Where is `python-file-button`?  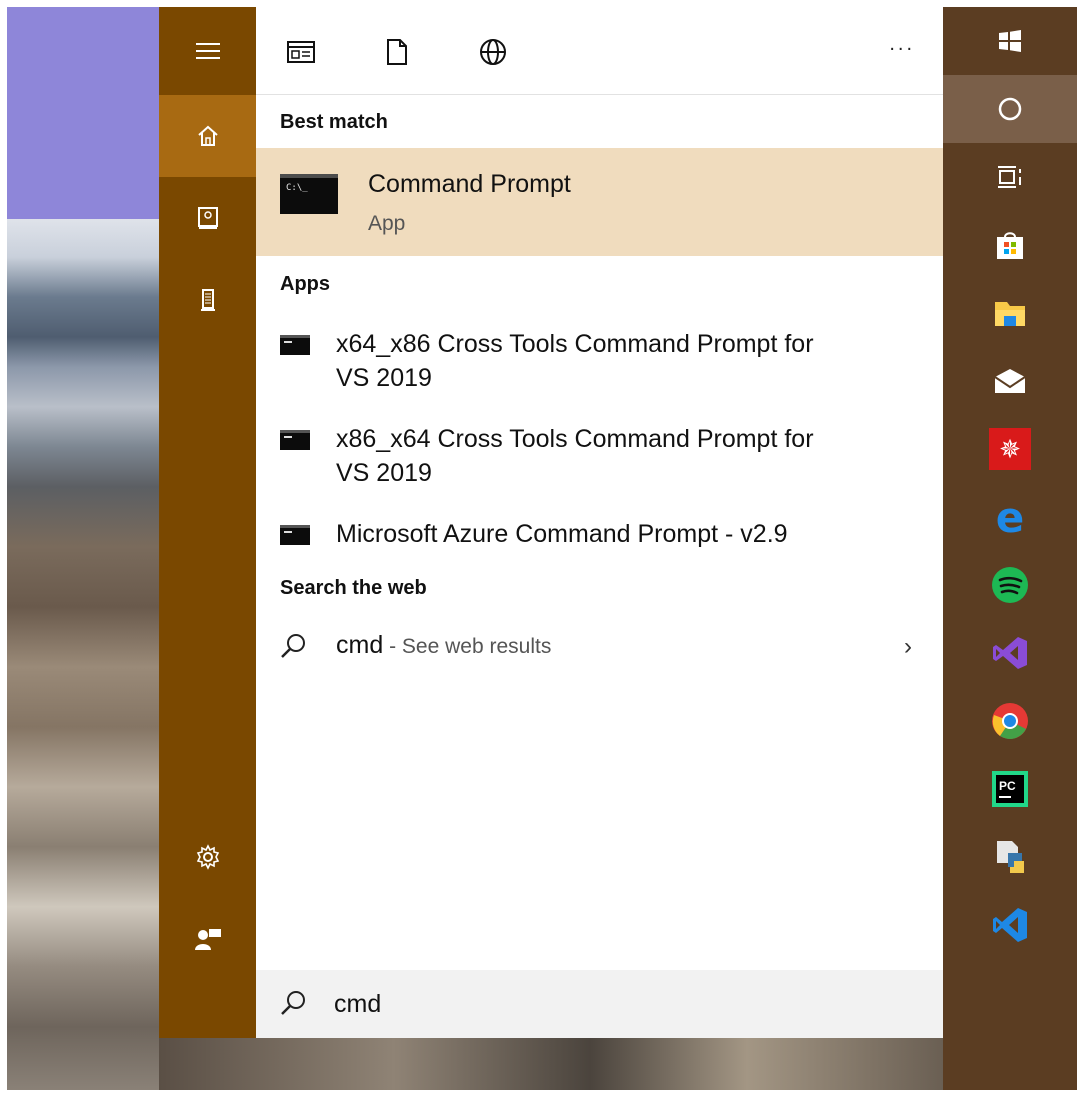
python-file-button is located at coordinates (1010, 857).